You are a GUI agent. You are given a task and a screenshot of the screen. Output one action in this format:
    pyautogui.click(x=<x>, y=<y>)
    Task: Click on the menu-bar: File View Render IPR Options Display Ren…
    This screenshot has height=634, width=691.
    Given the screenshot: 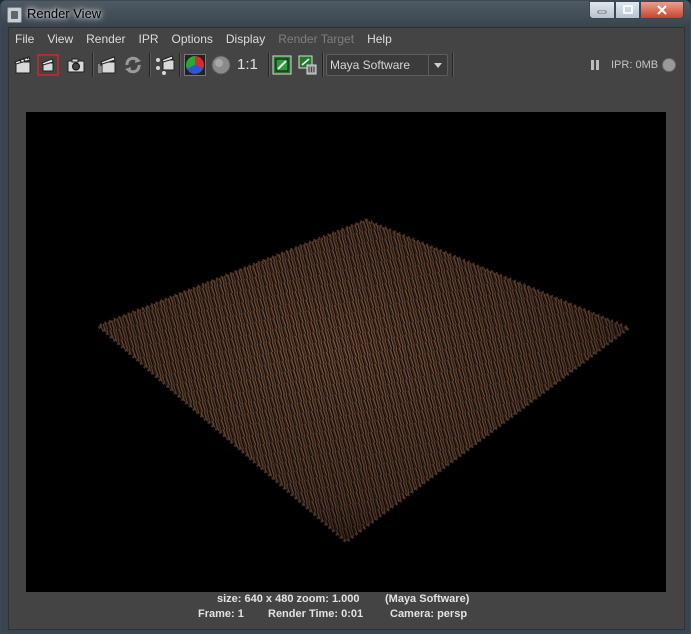 What is the action you would take?
    pyautogui.click(x=346, y=39)
    